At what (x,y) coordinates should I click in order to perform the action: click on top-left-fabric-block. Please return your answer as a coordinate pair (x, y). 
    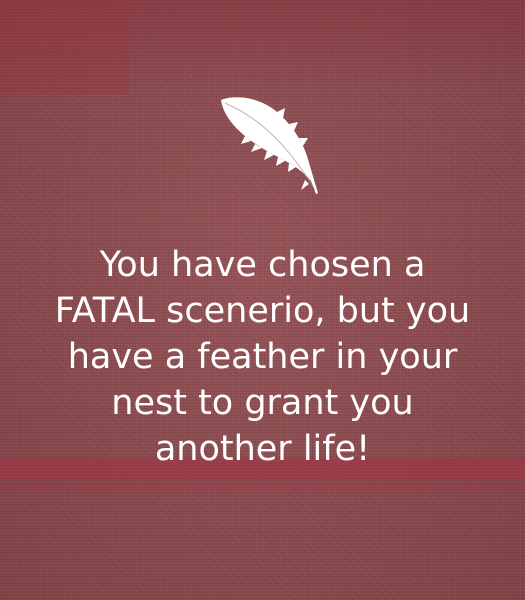
    Looking at the image, I should click on (65, 47).